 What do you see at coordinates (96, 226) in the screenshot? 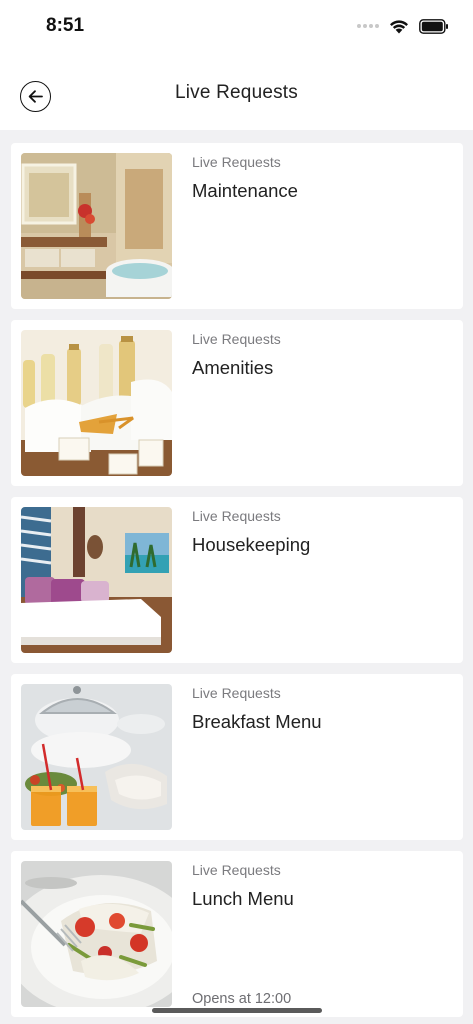
I see `bathroom-photo` at bounding box center [96, 226].